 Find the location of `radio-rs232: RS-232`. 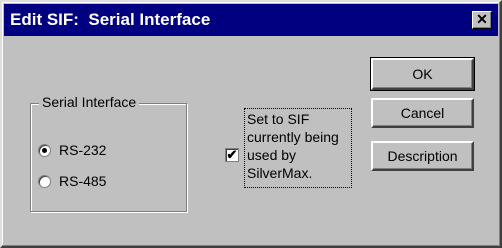

radio-rs232: RS-232 is located at coordinates (72, 150).